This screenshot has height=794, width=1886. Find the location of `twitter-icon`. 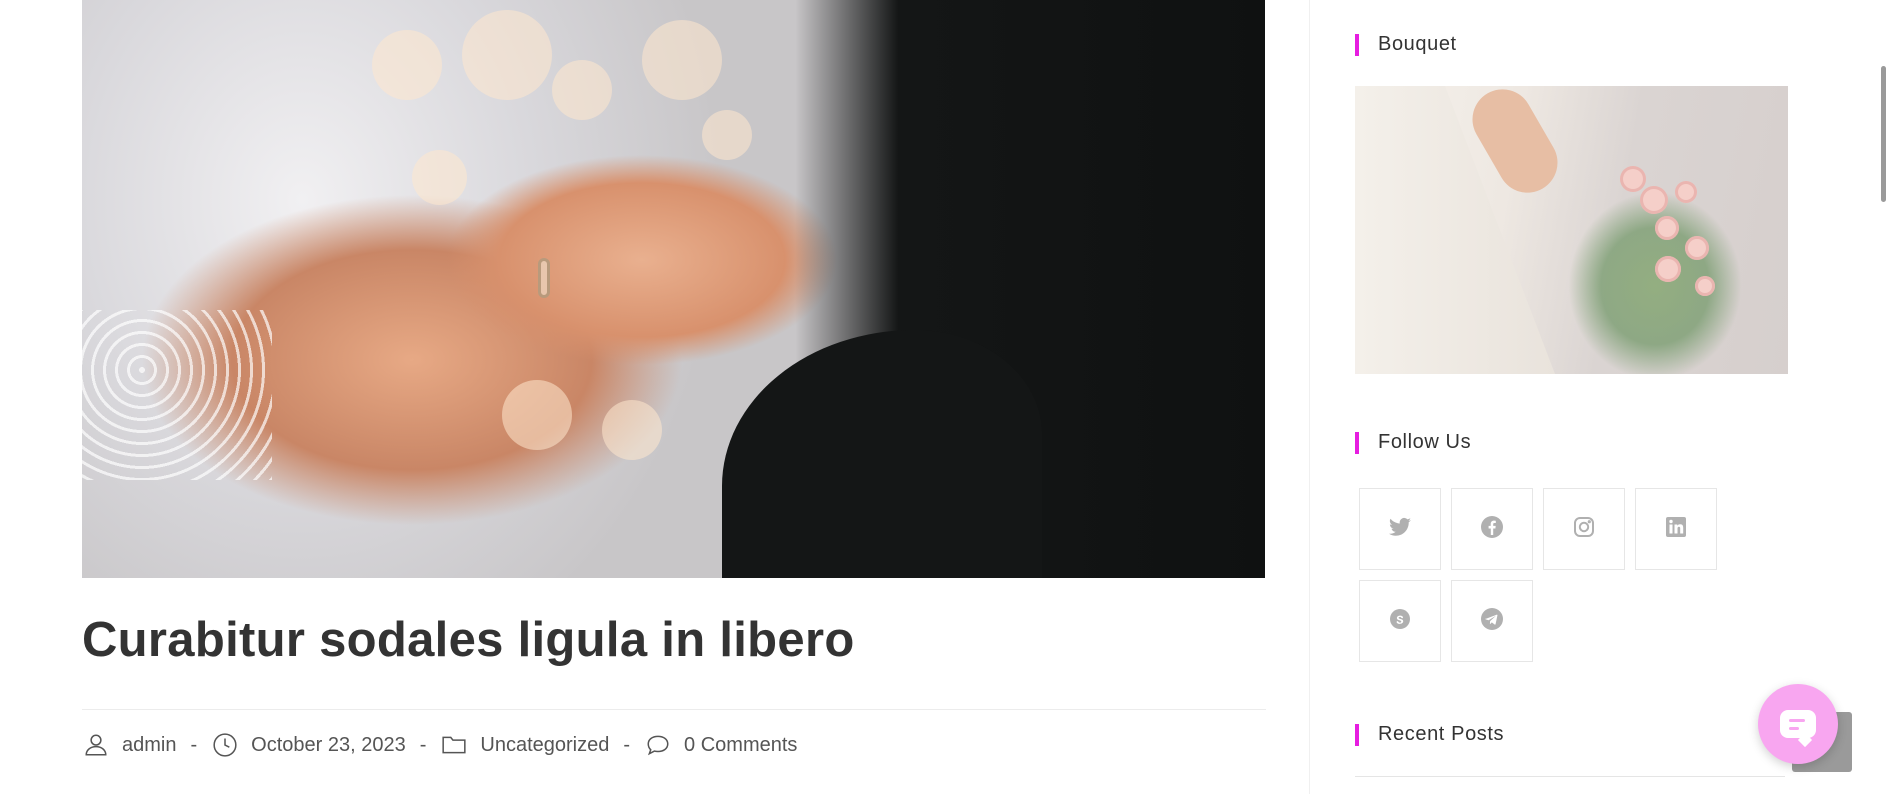

twitter-icon is located at coordinates (1400, 529).